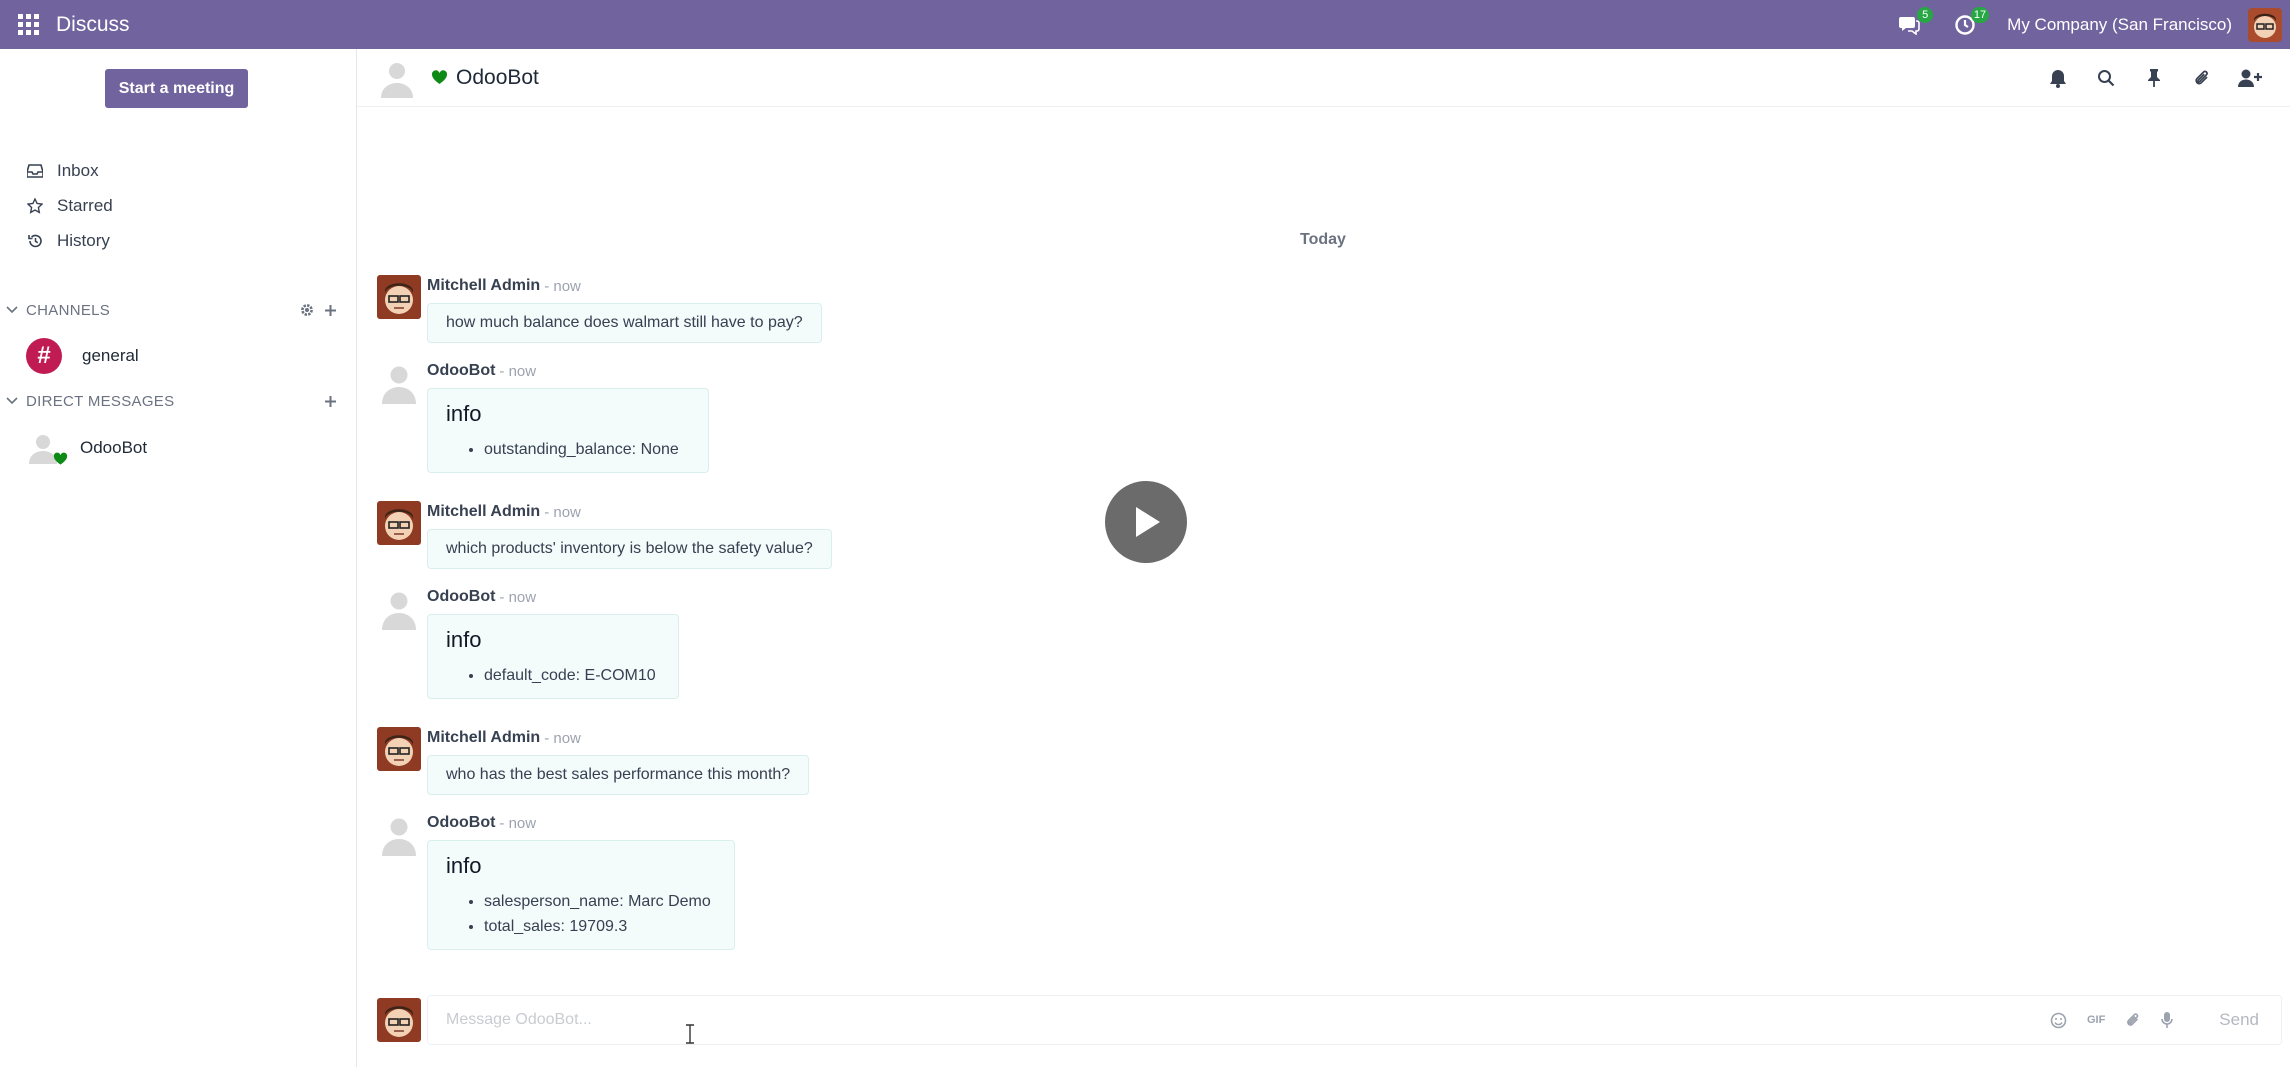  What do you see at coordinates (2167, 1020) in the screenshot?
I see `microphone-icon` at bounding box center [2167, 1020].